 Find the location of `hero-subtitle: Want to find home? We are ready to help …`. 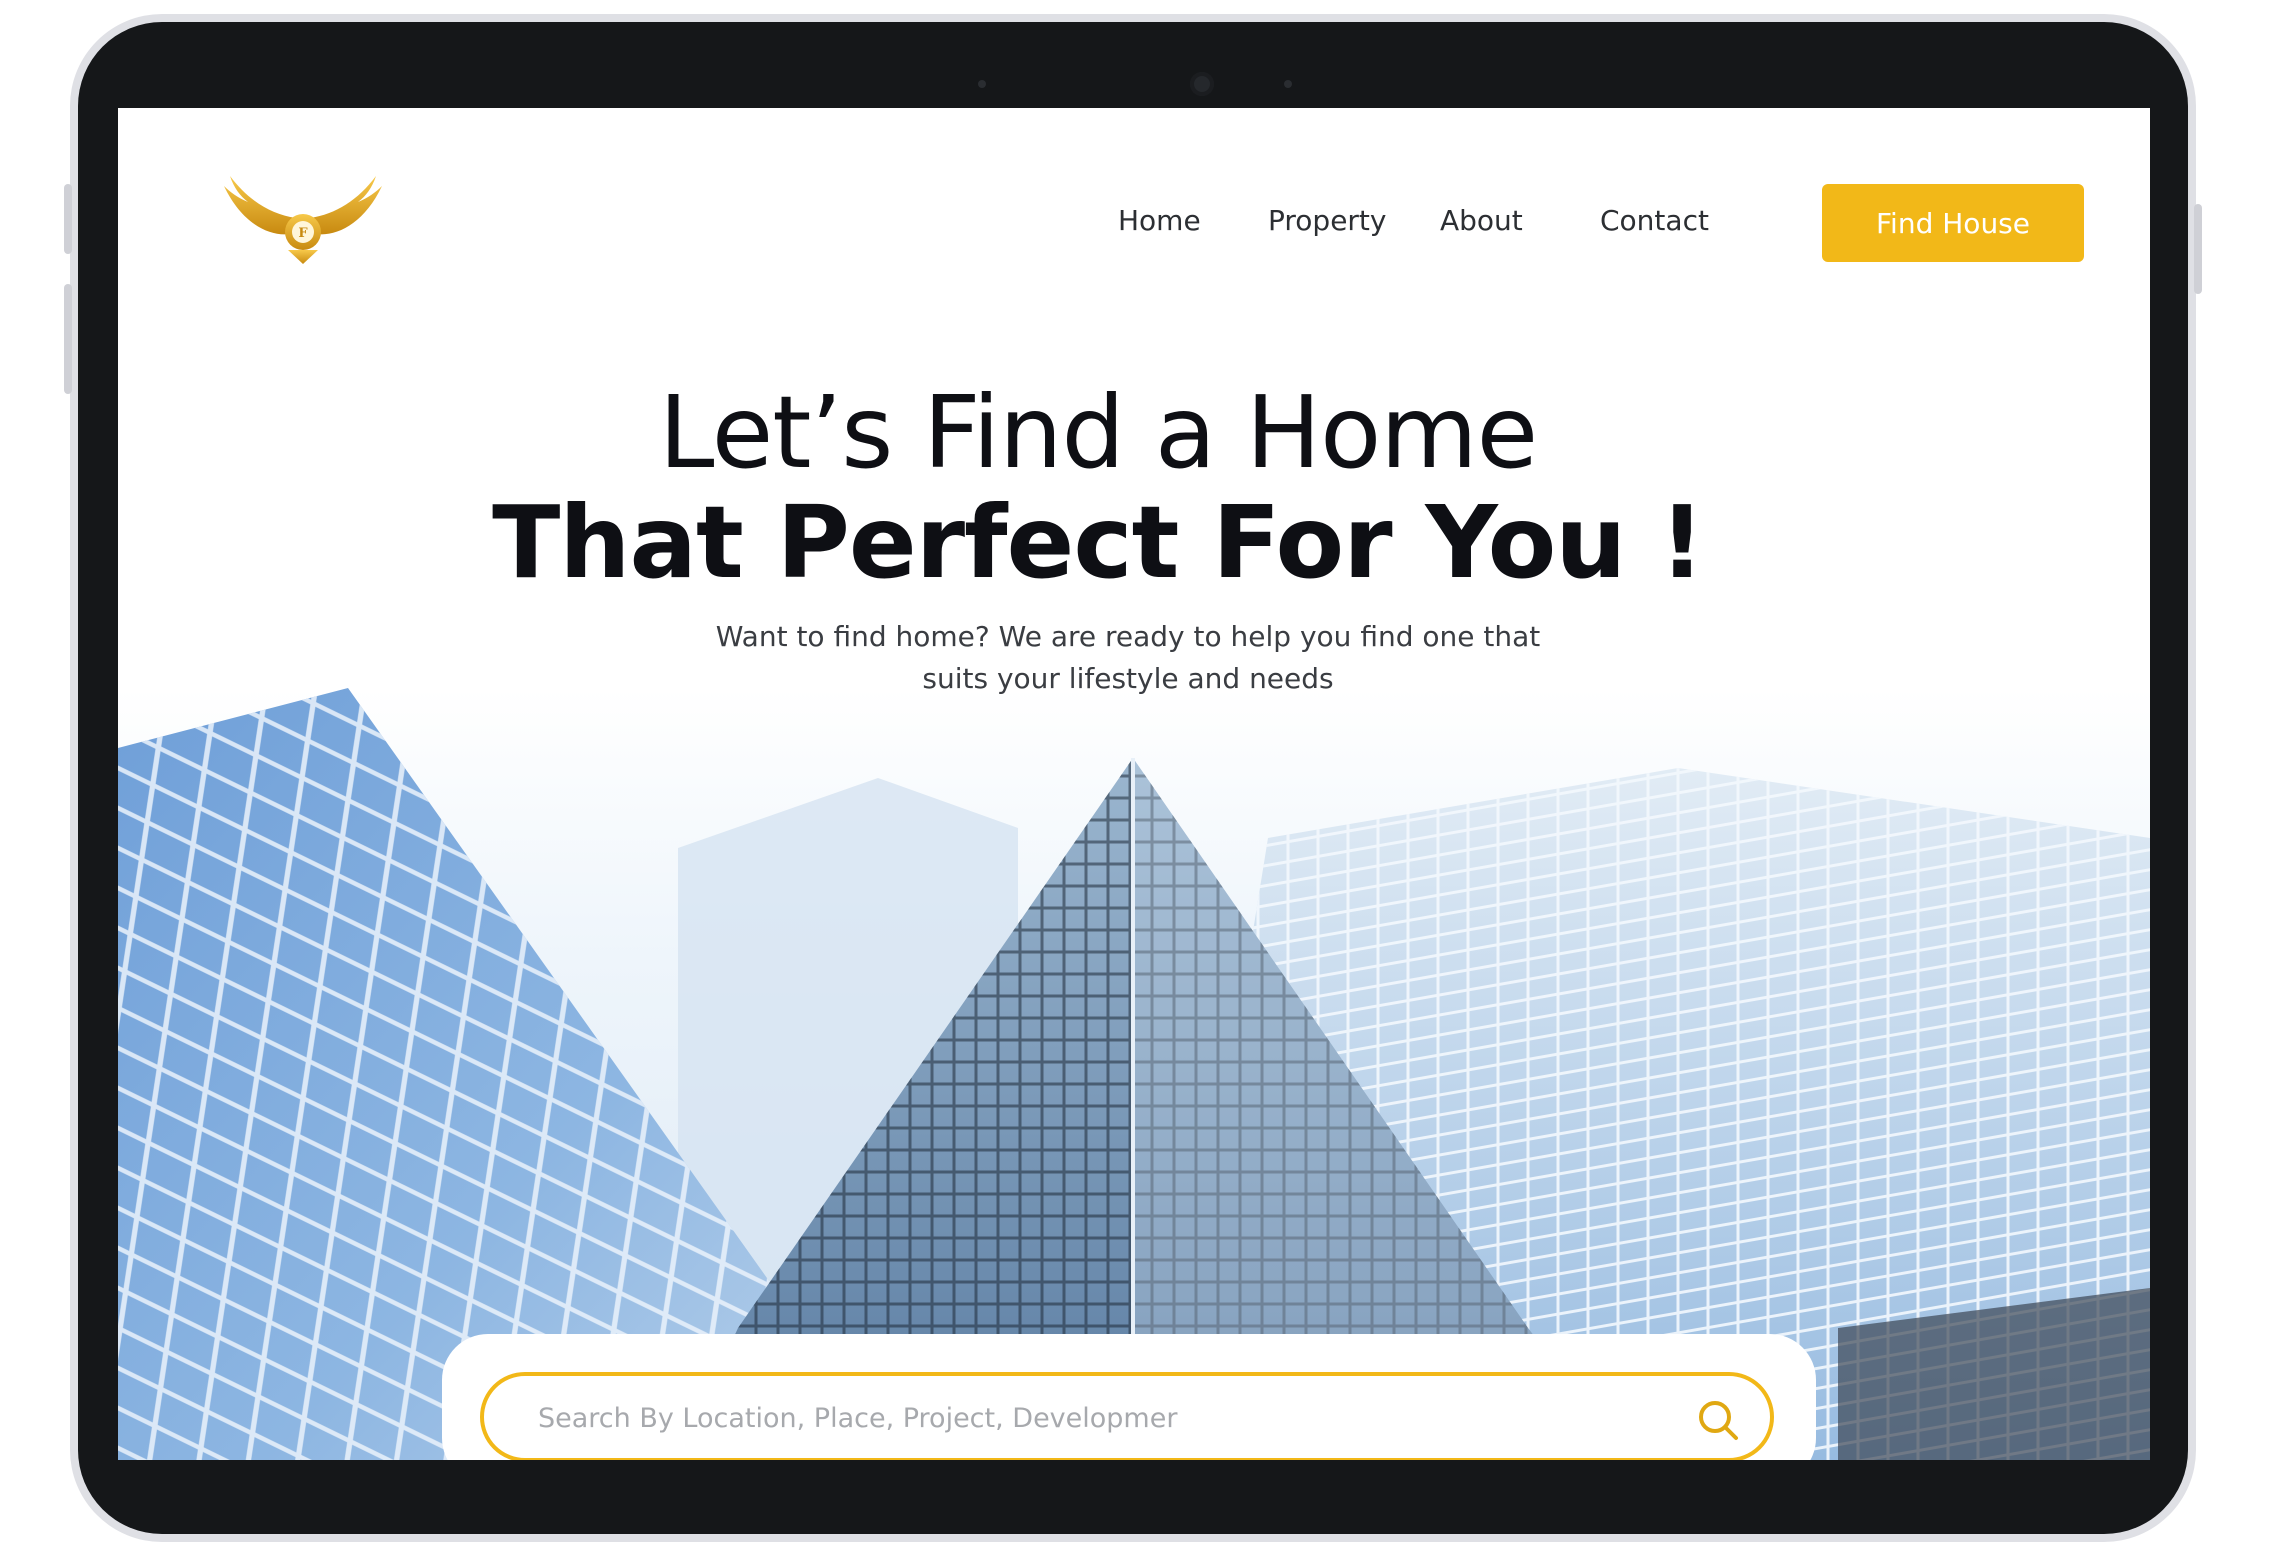

hero-subtitle: Want to find home? We are ready to help … is located at coordinates (1128, 658).